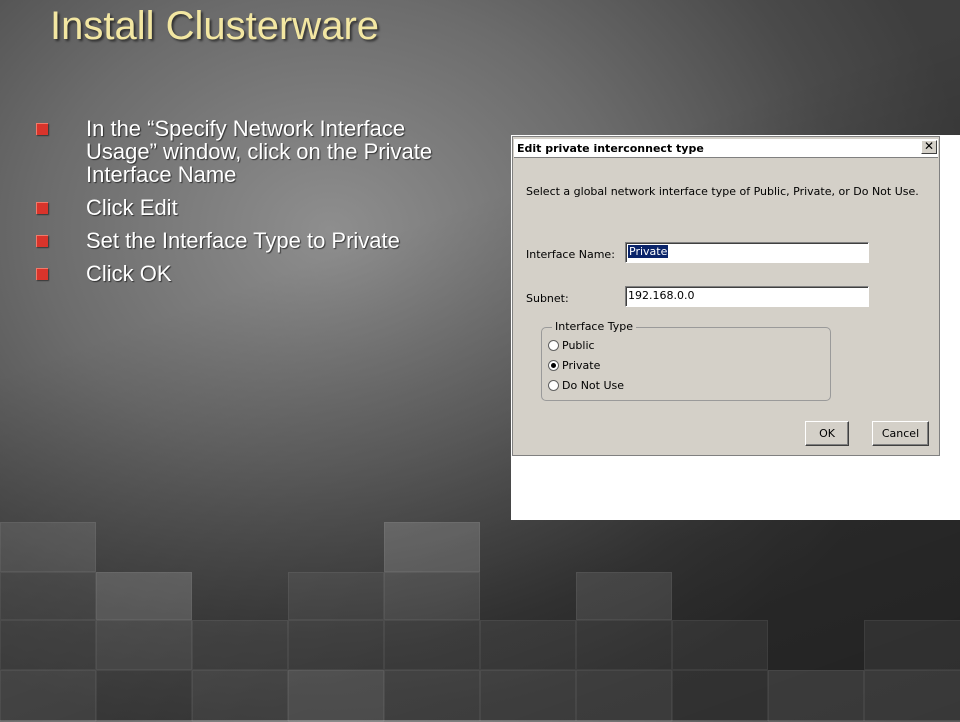 This screenshot has height=722, width=960. Describe the element at coordinates (747, 252) in the screenshot. I see `interface-name-input: Private` at that location.